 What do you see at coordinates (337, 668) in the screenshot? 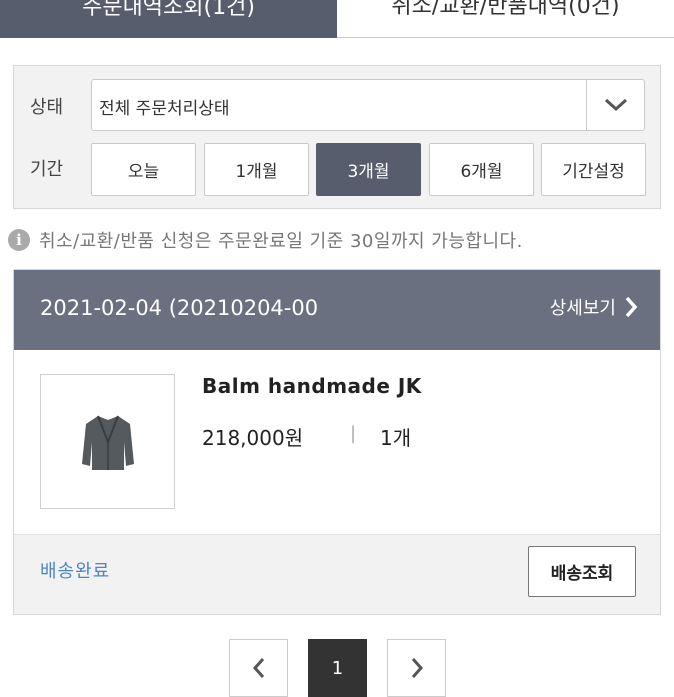
I see `page-number-current: 1` at bounding box center [337, 668].